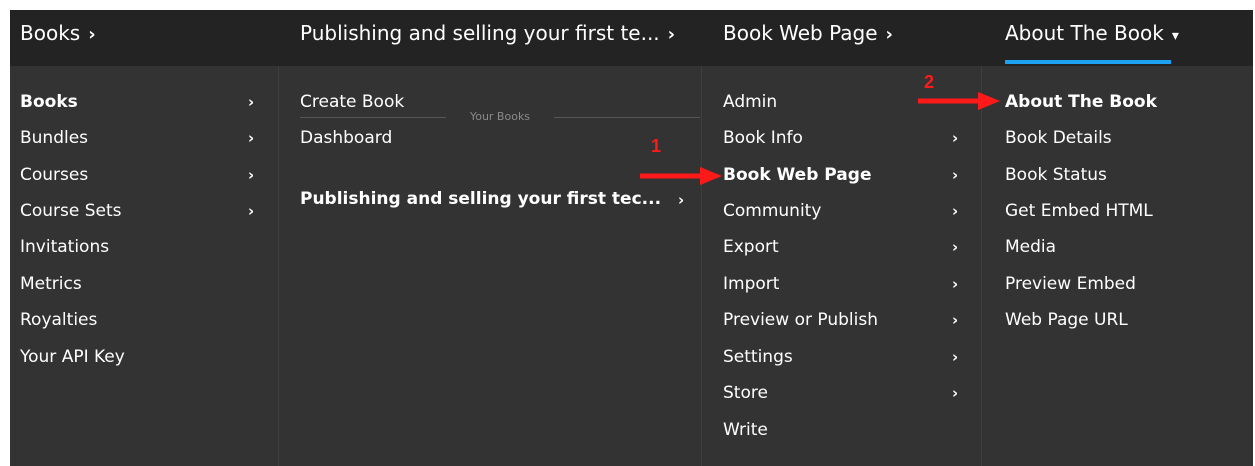 The height and width of the screenshot is (466, 1255). I want to click on menu-item-label: Dashboard, so click(346, 138).